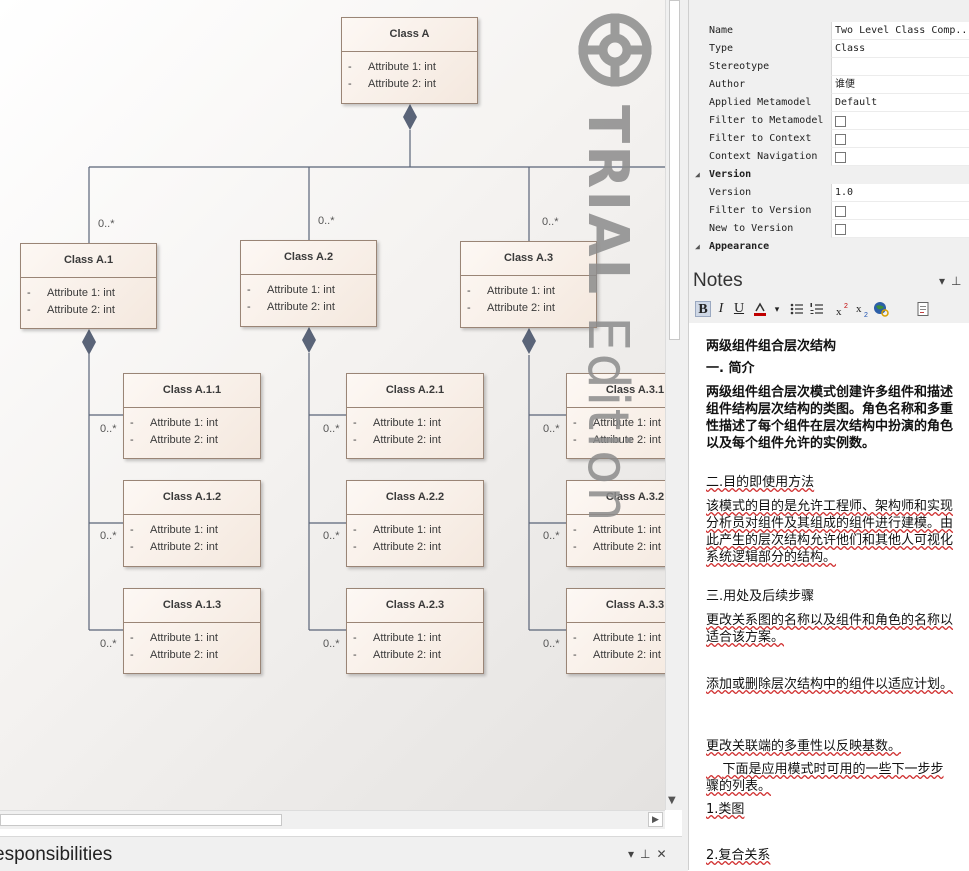 This screenshot has height=871, width=969. What do you see at coordinates (829, 139) in the screenshot?
I see `property-row: Filter to Context` at bounding box center [829, 139].